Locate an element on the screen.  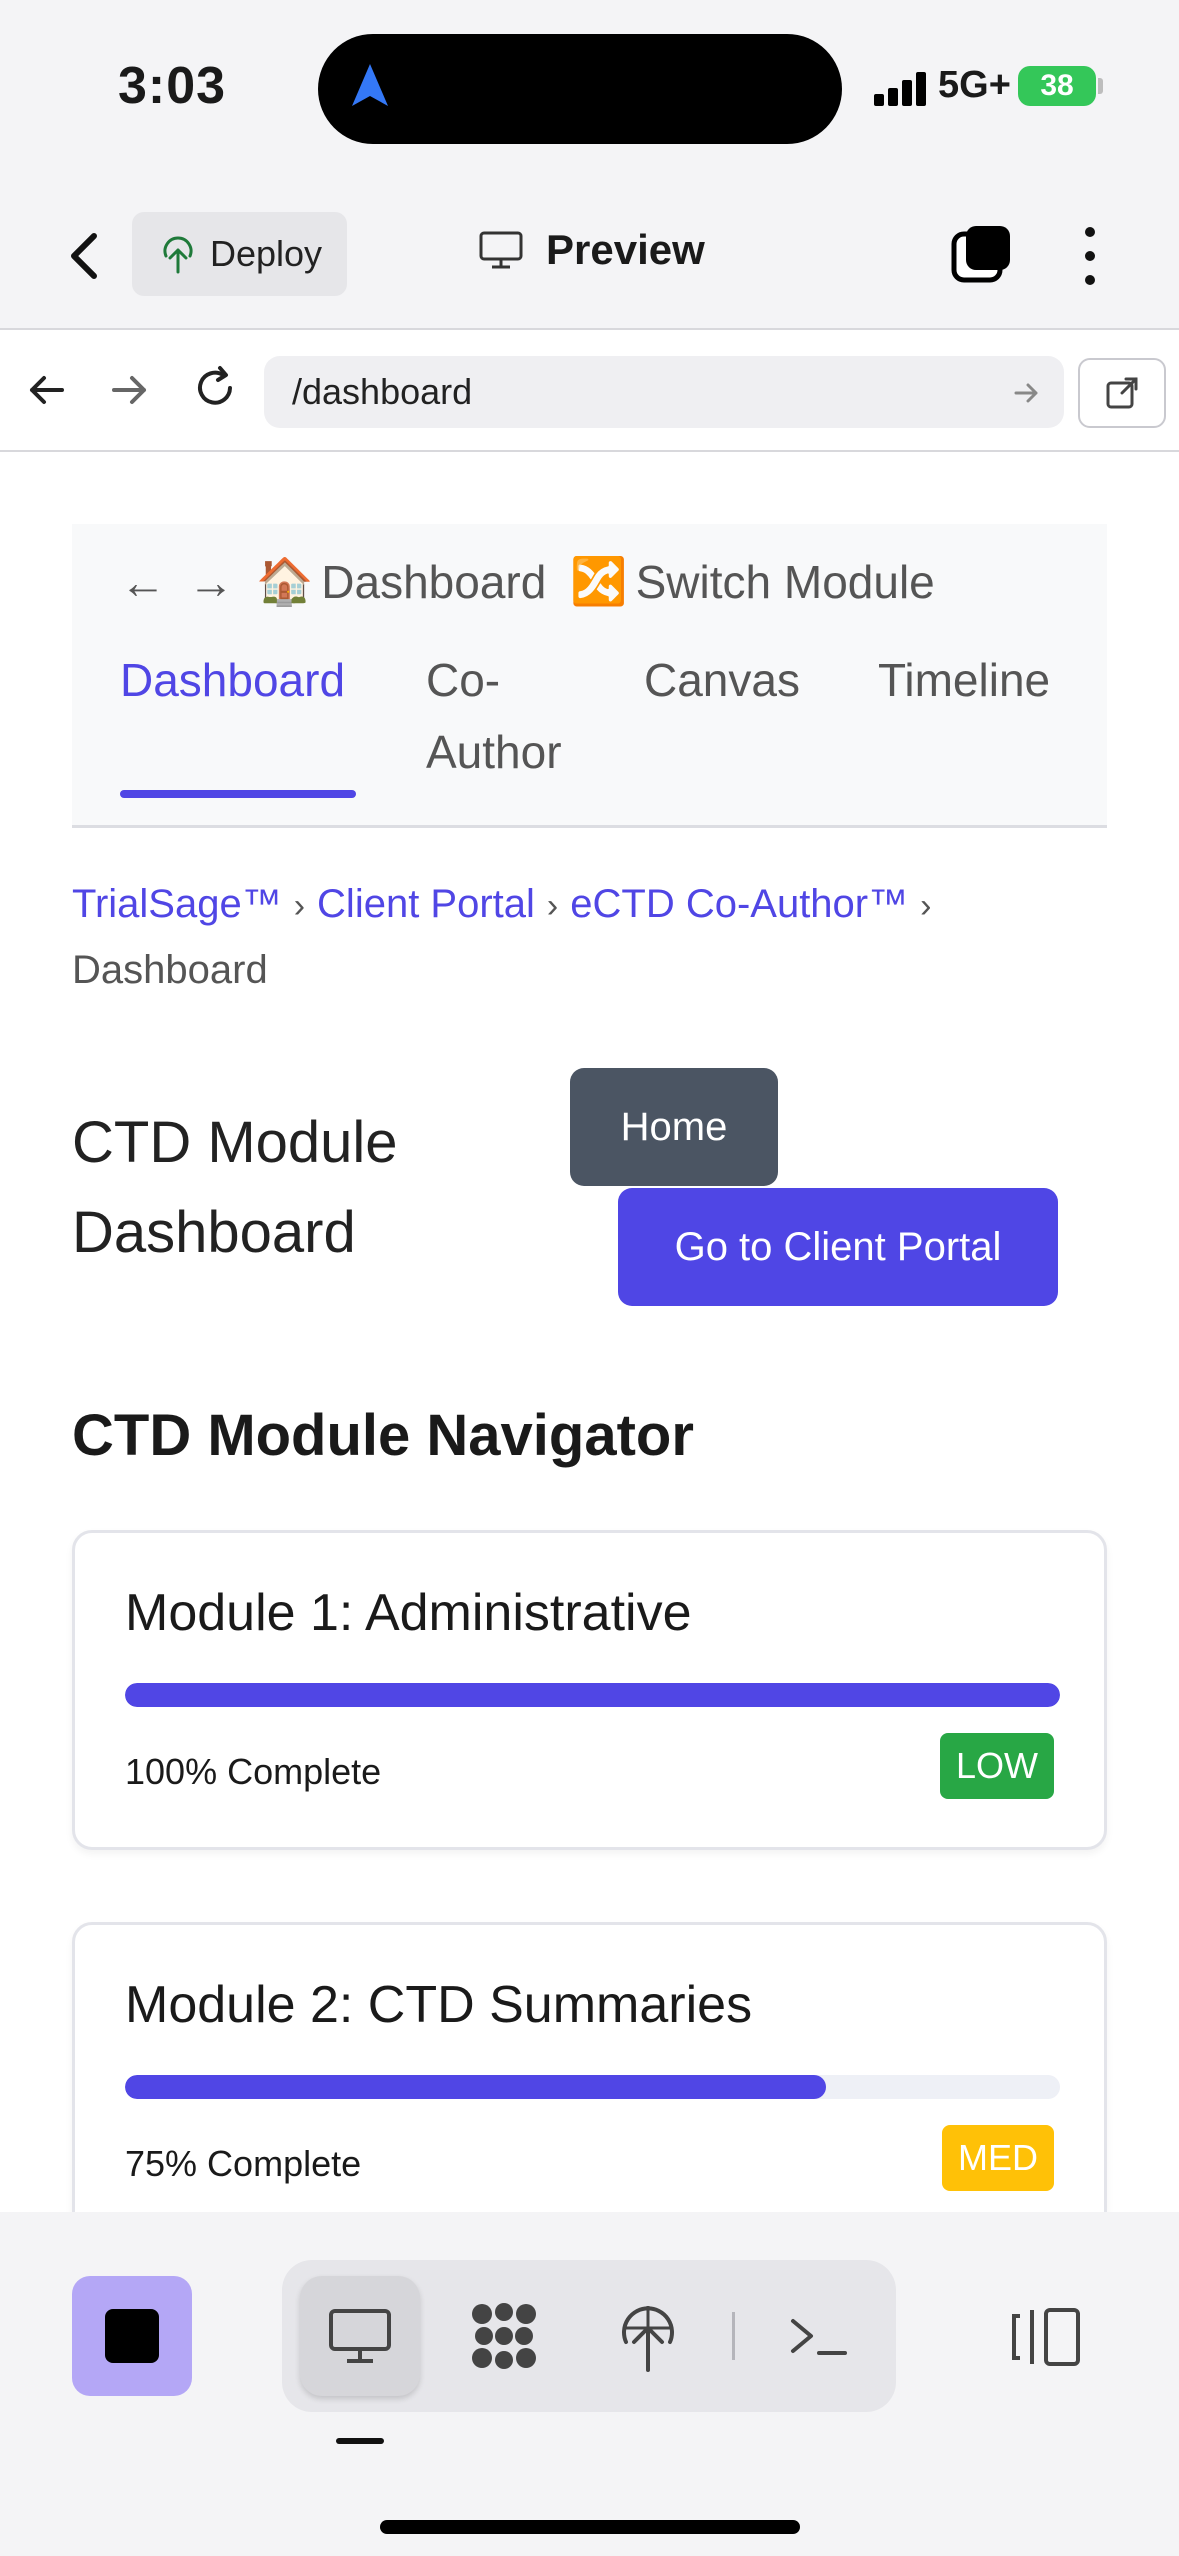
segment-divider is located at coordinates (733, 2336).